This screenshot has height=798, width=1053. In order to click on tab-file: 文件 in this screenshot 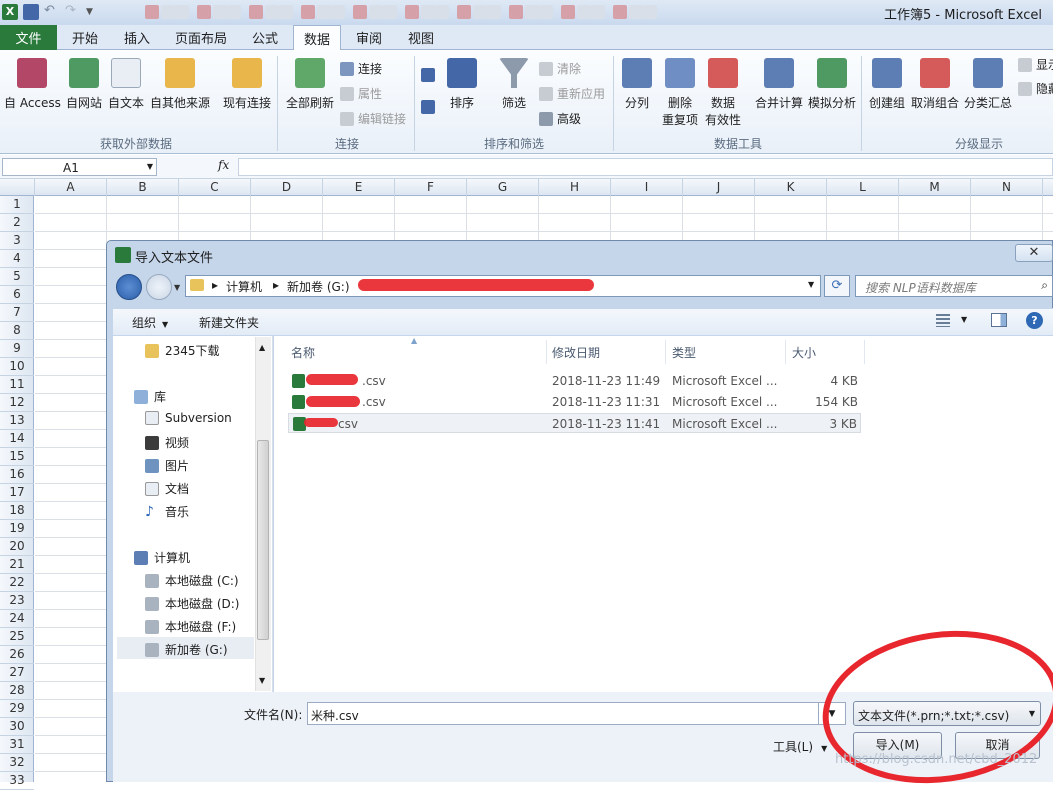, I will do `click(28, 37)`.